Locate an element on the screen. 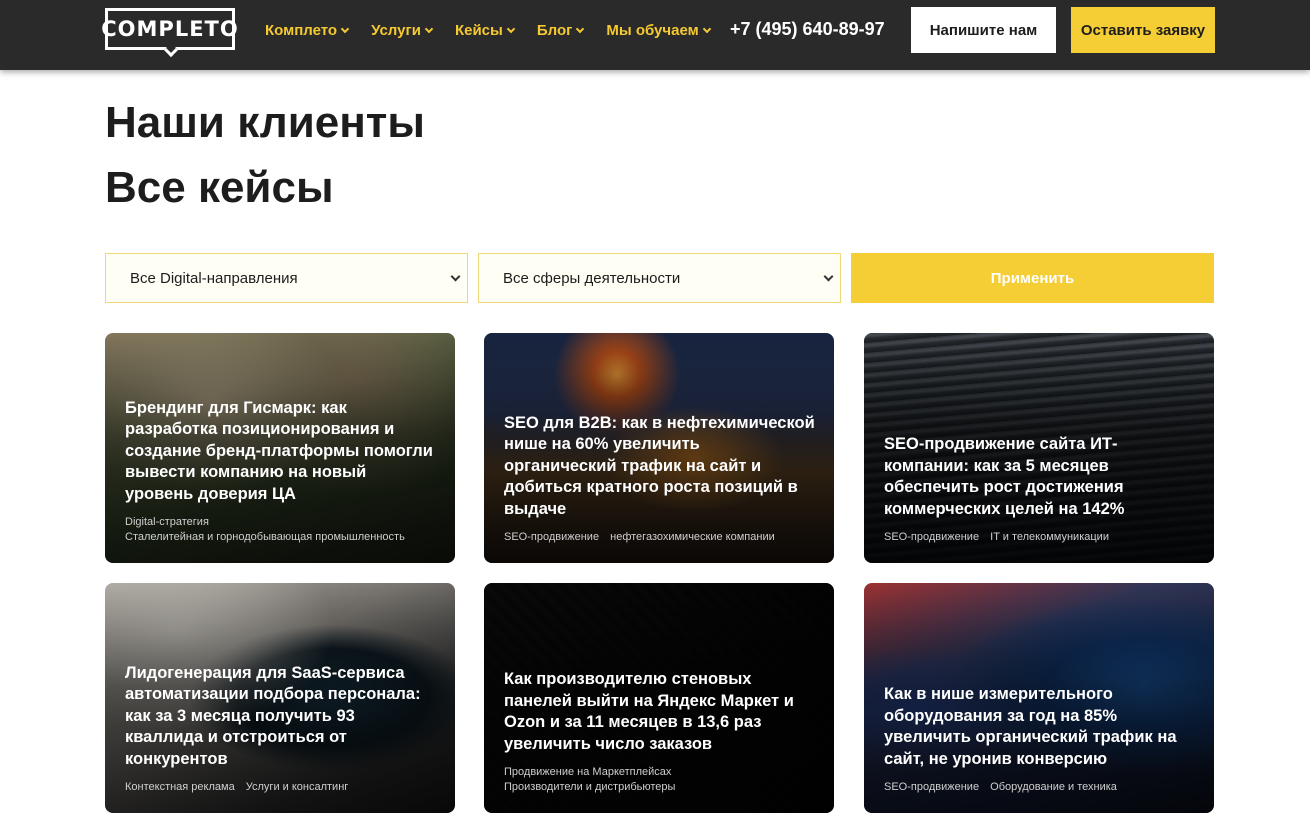 This screenshot has height=821, width=1310. nav-label: Мы обучаем is located at coordinates (652, 30).